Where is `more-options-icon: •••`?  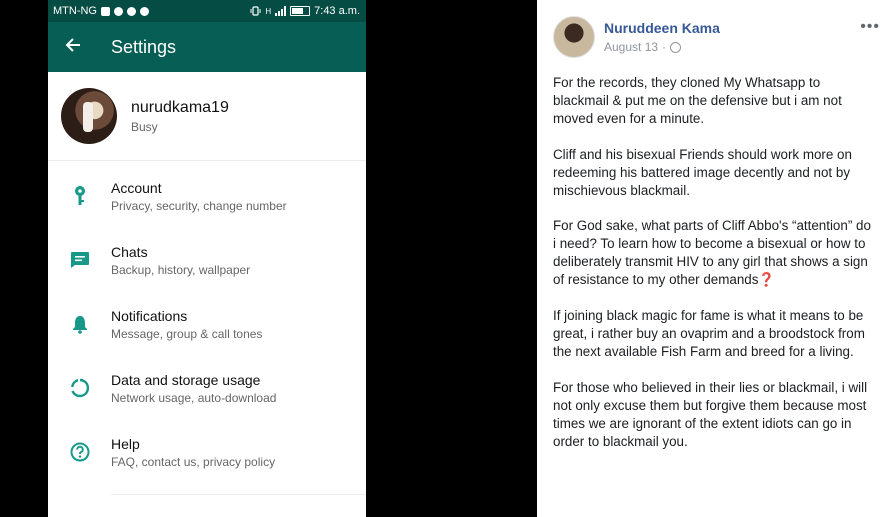 more-options-icon: ••• is located at coordinates (870, 27).